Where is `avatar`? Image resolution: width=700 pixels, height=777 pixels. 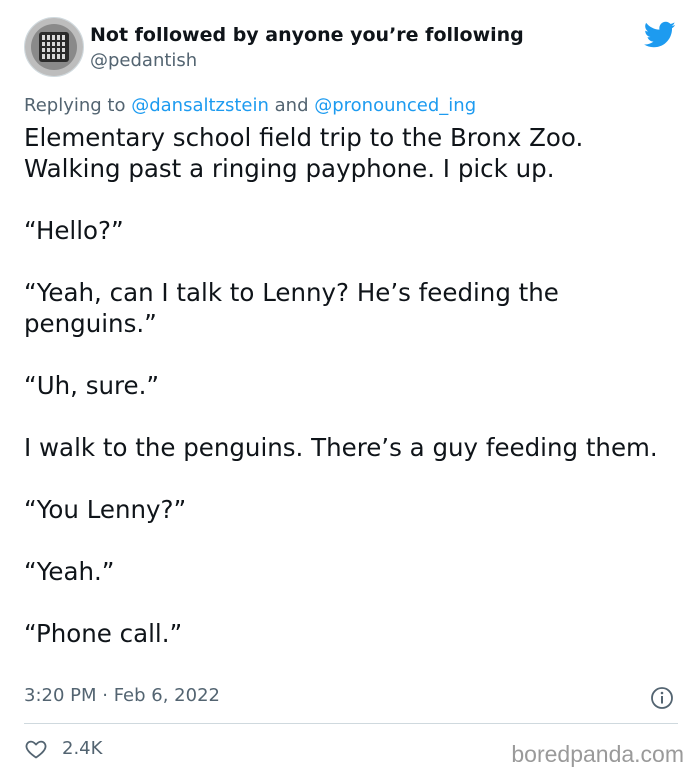
avatar is located at coordinates (54, 47).